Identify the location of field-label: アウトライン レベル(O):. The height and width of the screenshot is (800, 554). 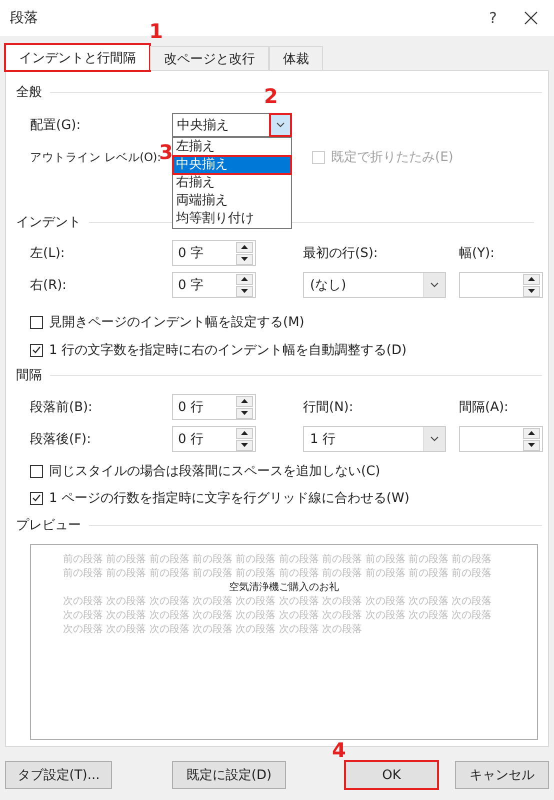
(95, 157).